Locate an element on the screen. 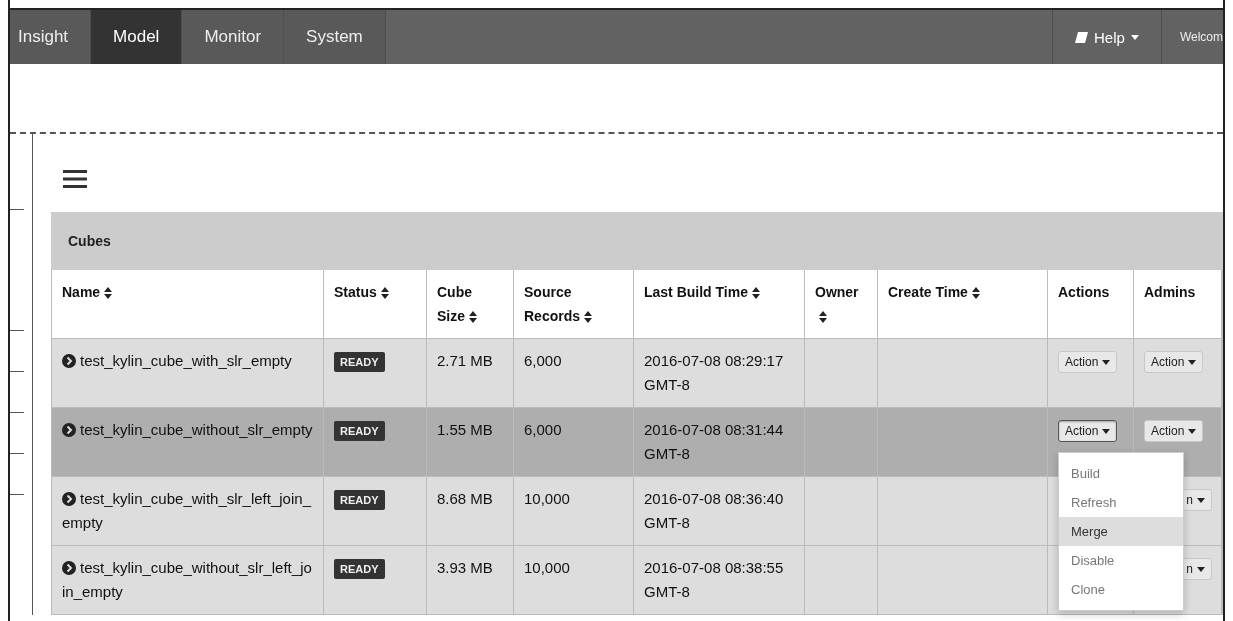 Image resolution: width=1233 pixels, height=621 pixels. menu-item: Clone is located at coordinates (1121, 589).